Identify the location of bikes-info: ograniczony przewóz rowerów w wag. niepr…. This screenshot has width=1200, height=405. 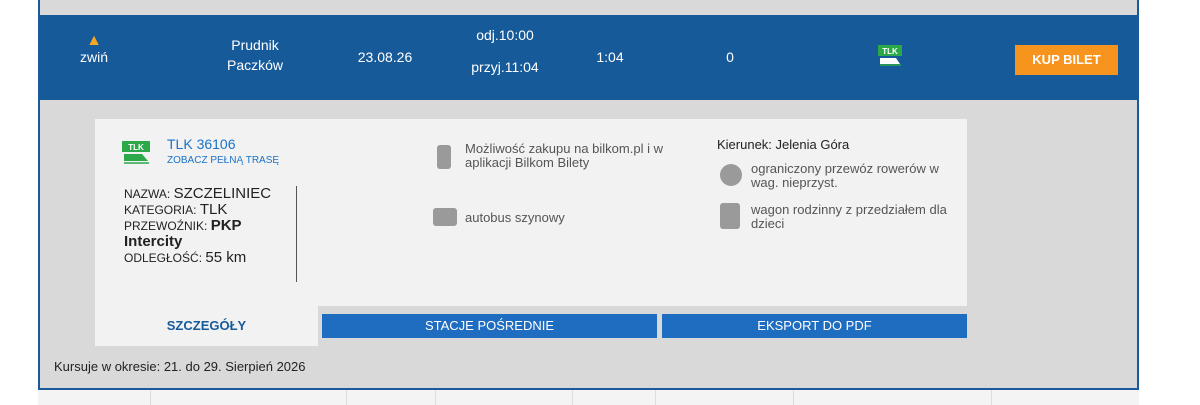
(845, 175).